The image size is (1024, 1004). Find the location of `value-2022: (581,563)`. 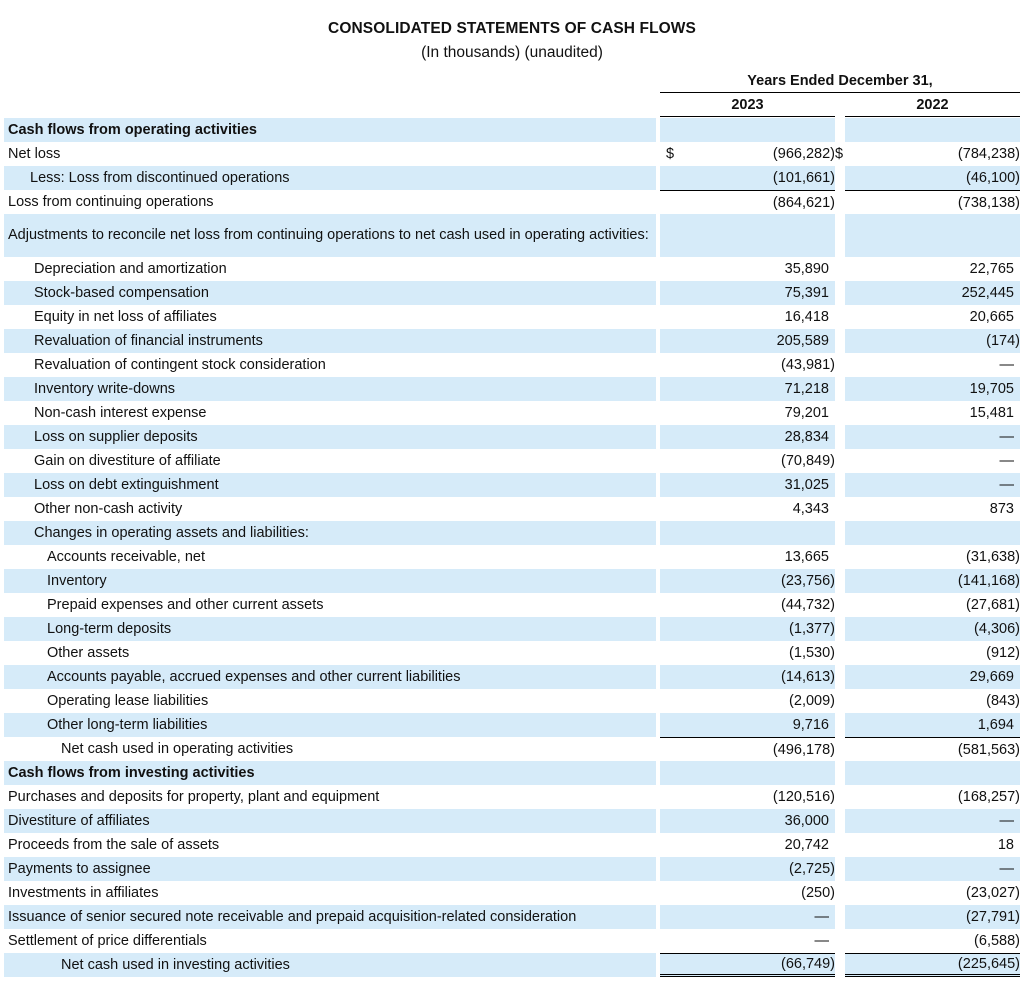

value-2022: (581,563) is located at coordinates (988, 749).